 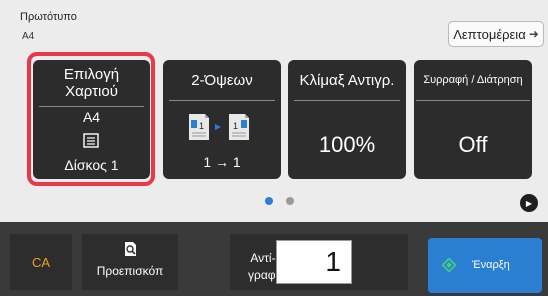 What do you see at coordinates (533, 34) in the screenshot?
I see `arrow-right-icon: ➜` at bounding box center [533, 34].